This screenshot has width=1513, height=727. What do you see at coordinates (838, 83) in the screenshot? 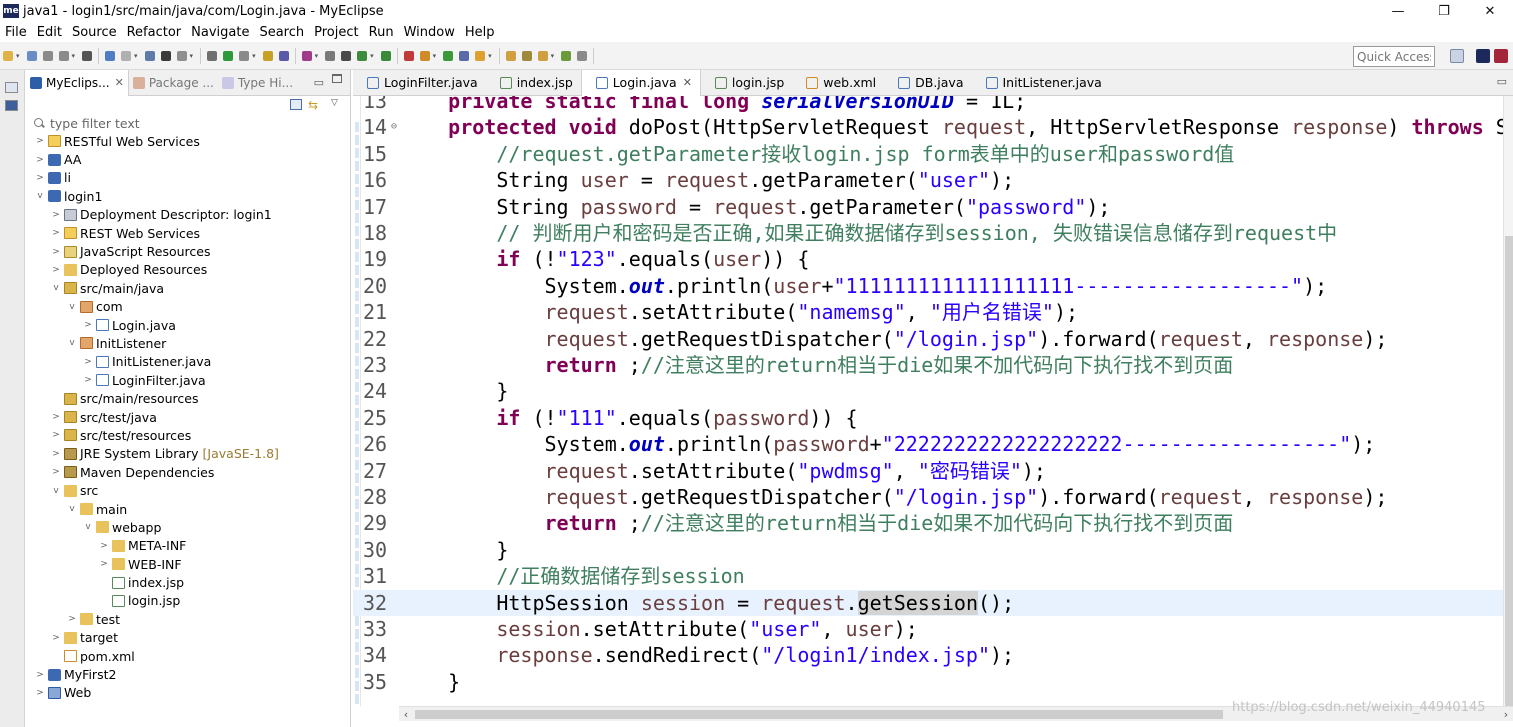
I see `editor-tab: web.xml` at bounding box center [838, 83].